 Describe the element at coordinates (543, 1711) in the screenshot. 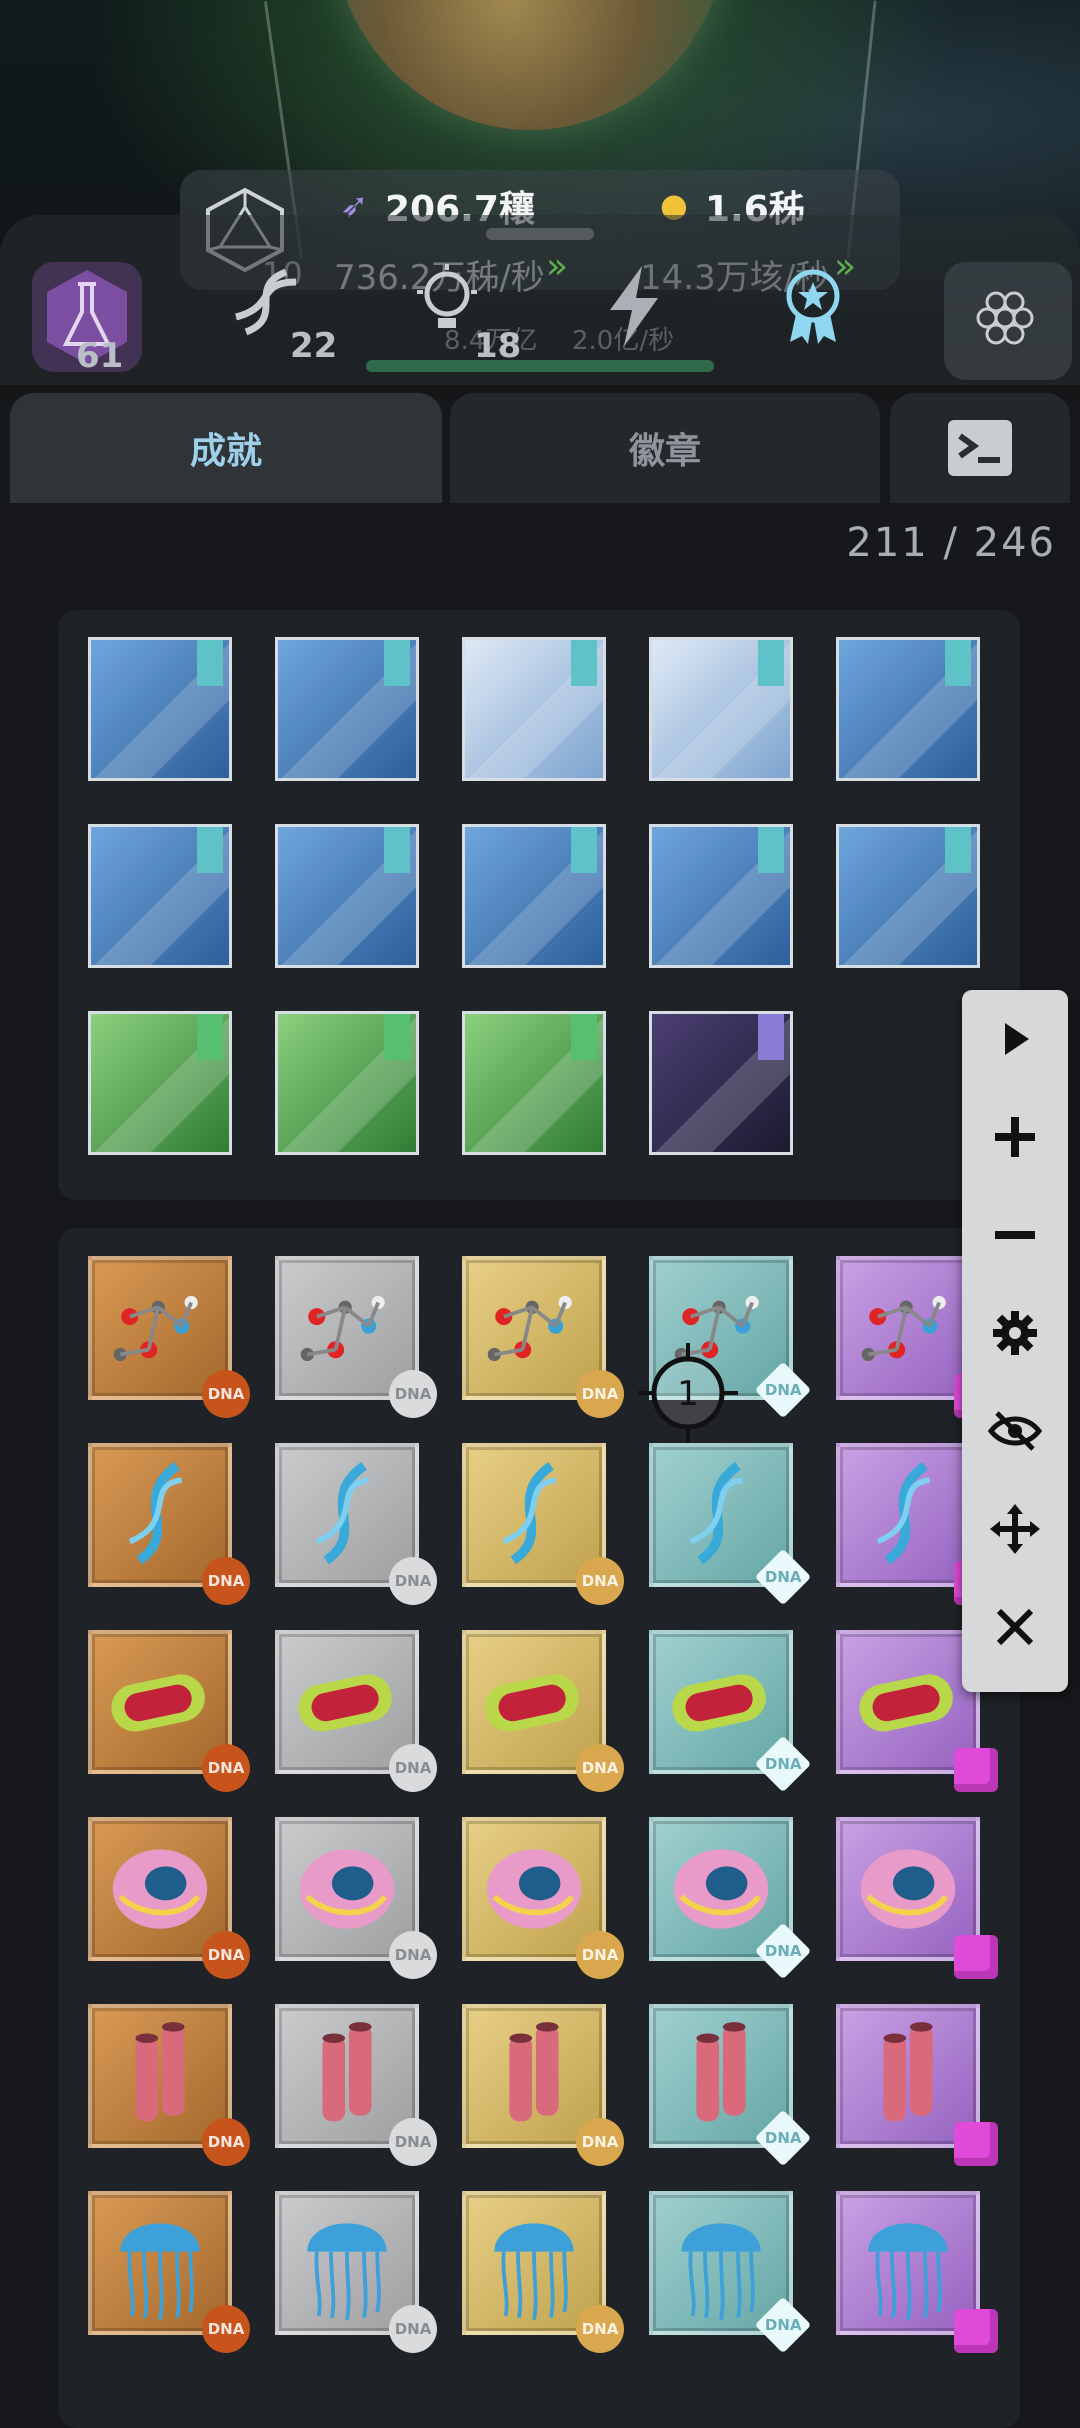

I see `bacterium-gold-achievement: DNA` at that location.